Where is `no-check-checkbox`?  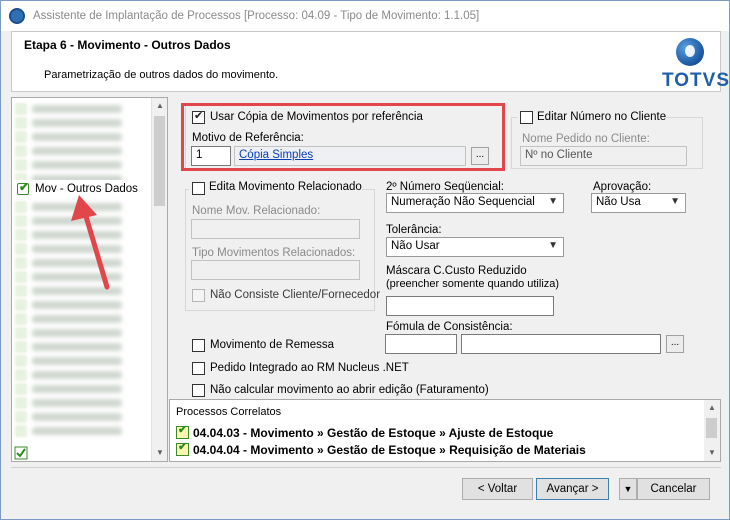
no-check-checkbox is located at coordinates (198, 295).